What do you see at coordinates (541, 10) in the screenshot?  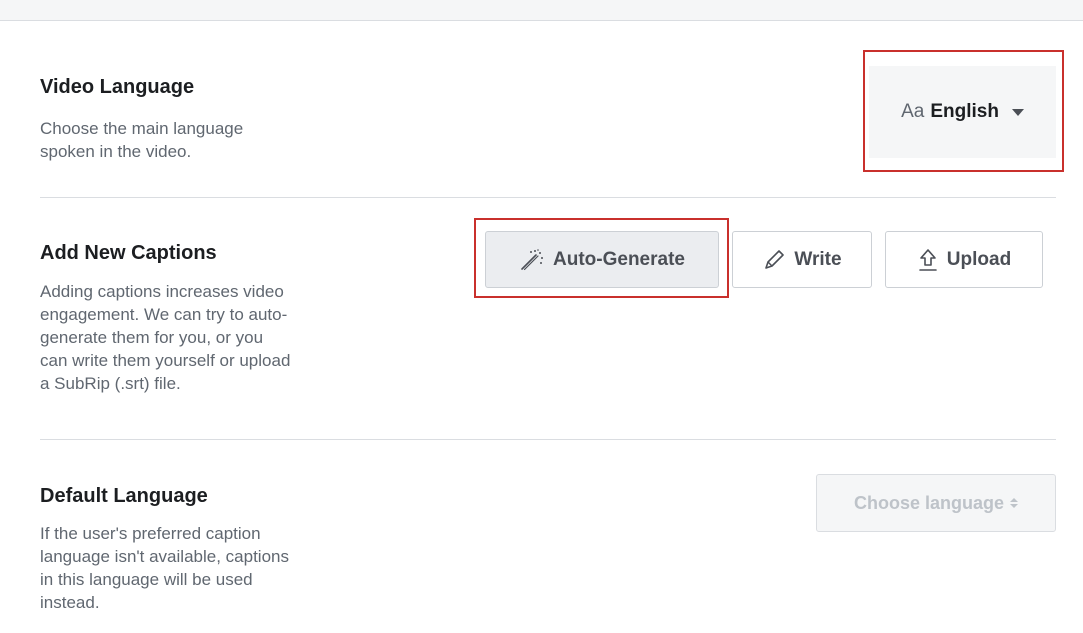 I see `top-band` at bounding box center [541, 10].